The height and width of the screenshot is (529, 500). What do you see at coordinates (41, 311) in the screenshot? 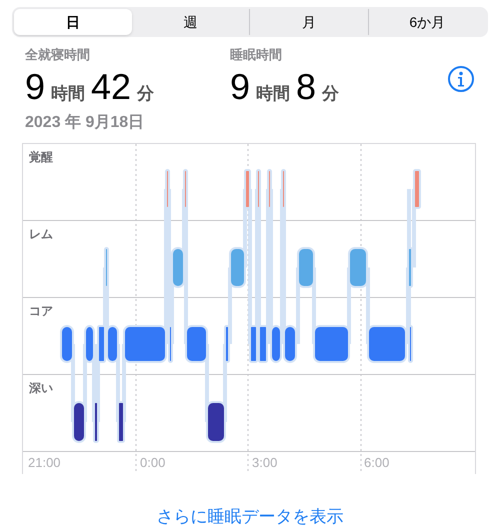
I see `stage-label: コア` at bounding box center [41, 311].